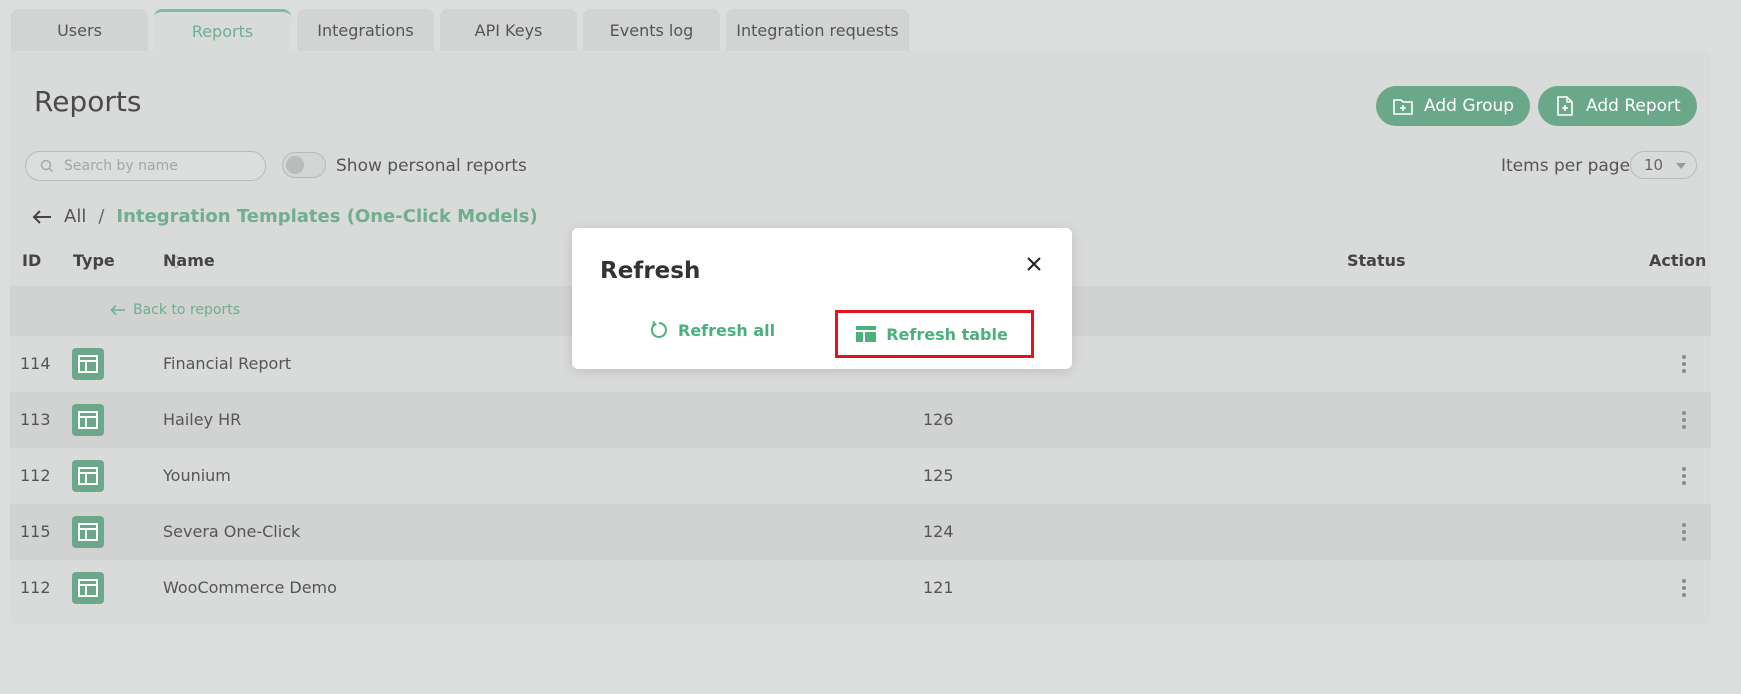 The image size is (1741, 694). What do you see at coordinates (35, 531) in the screenshot?
I see `row-id: 115` at bounding box center [35, 531].